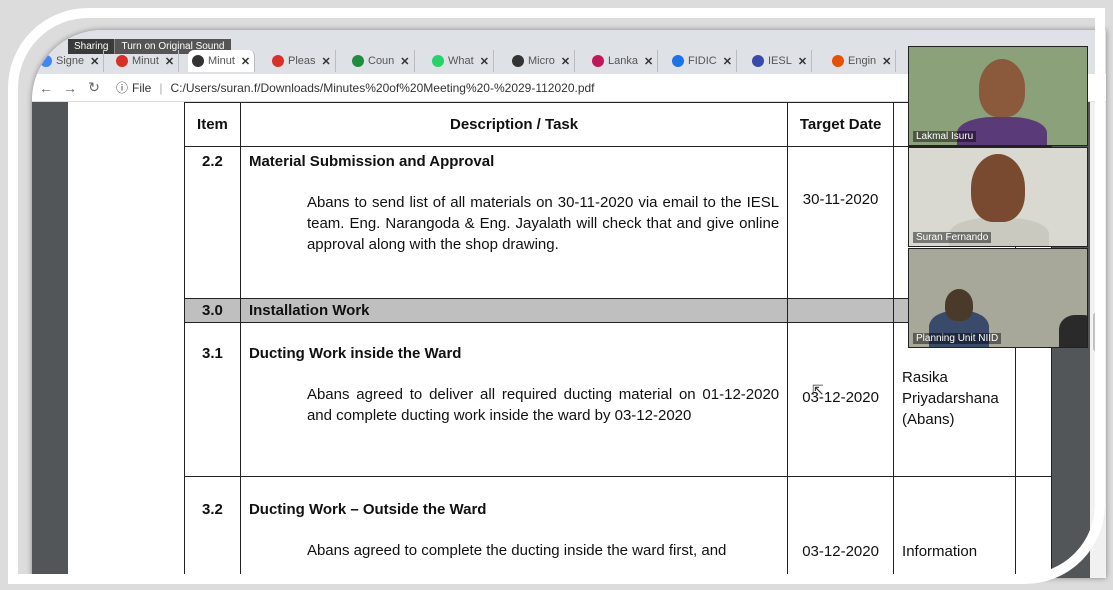 This screenshot has width=1113, height=590. What do you see at coordinates (46, 88) in the screenshot?
I see `back-icon: ←` at bounding box center [46, 88].